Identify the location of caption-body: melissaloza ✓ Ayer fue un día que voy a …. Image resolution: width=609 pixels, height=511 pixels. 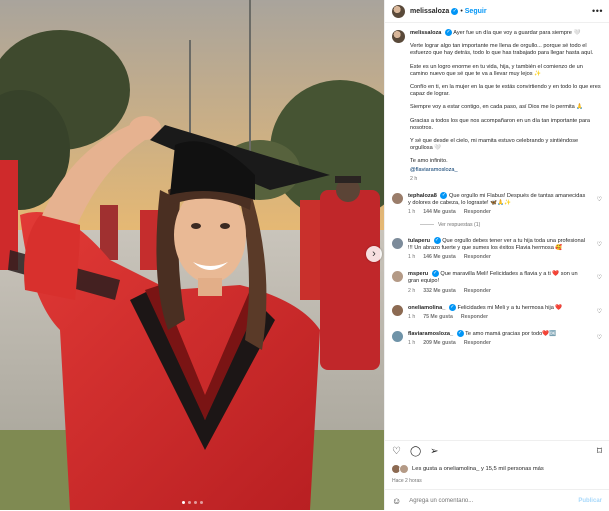
(506, 106).